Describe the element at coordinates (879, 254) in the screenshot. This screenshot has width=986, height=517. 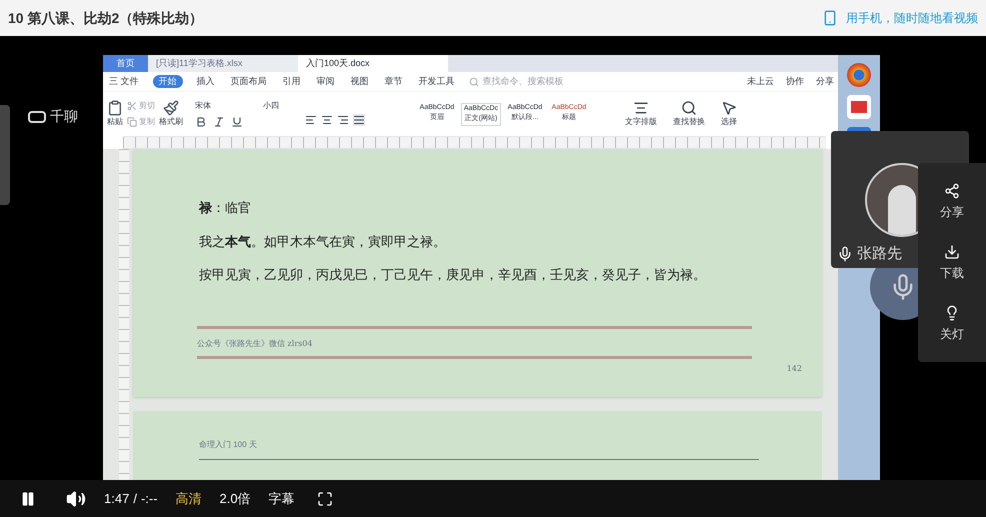
I see `speaker-name: 张路先` at that location.